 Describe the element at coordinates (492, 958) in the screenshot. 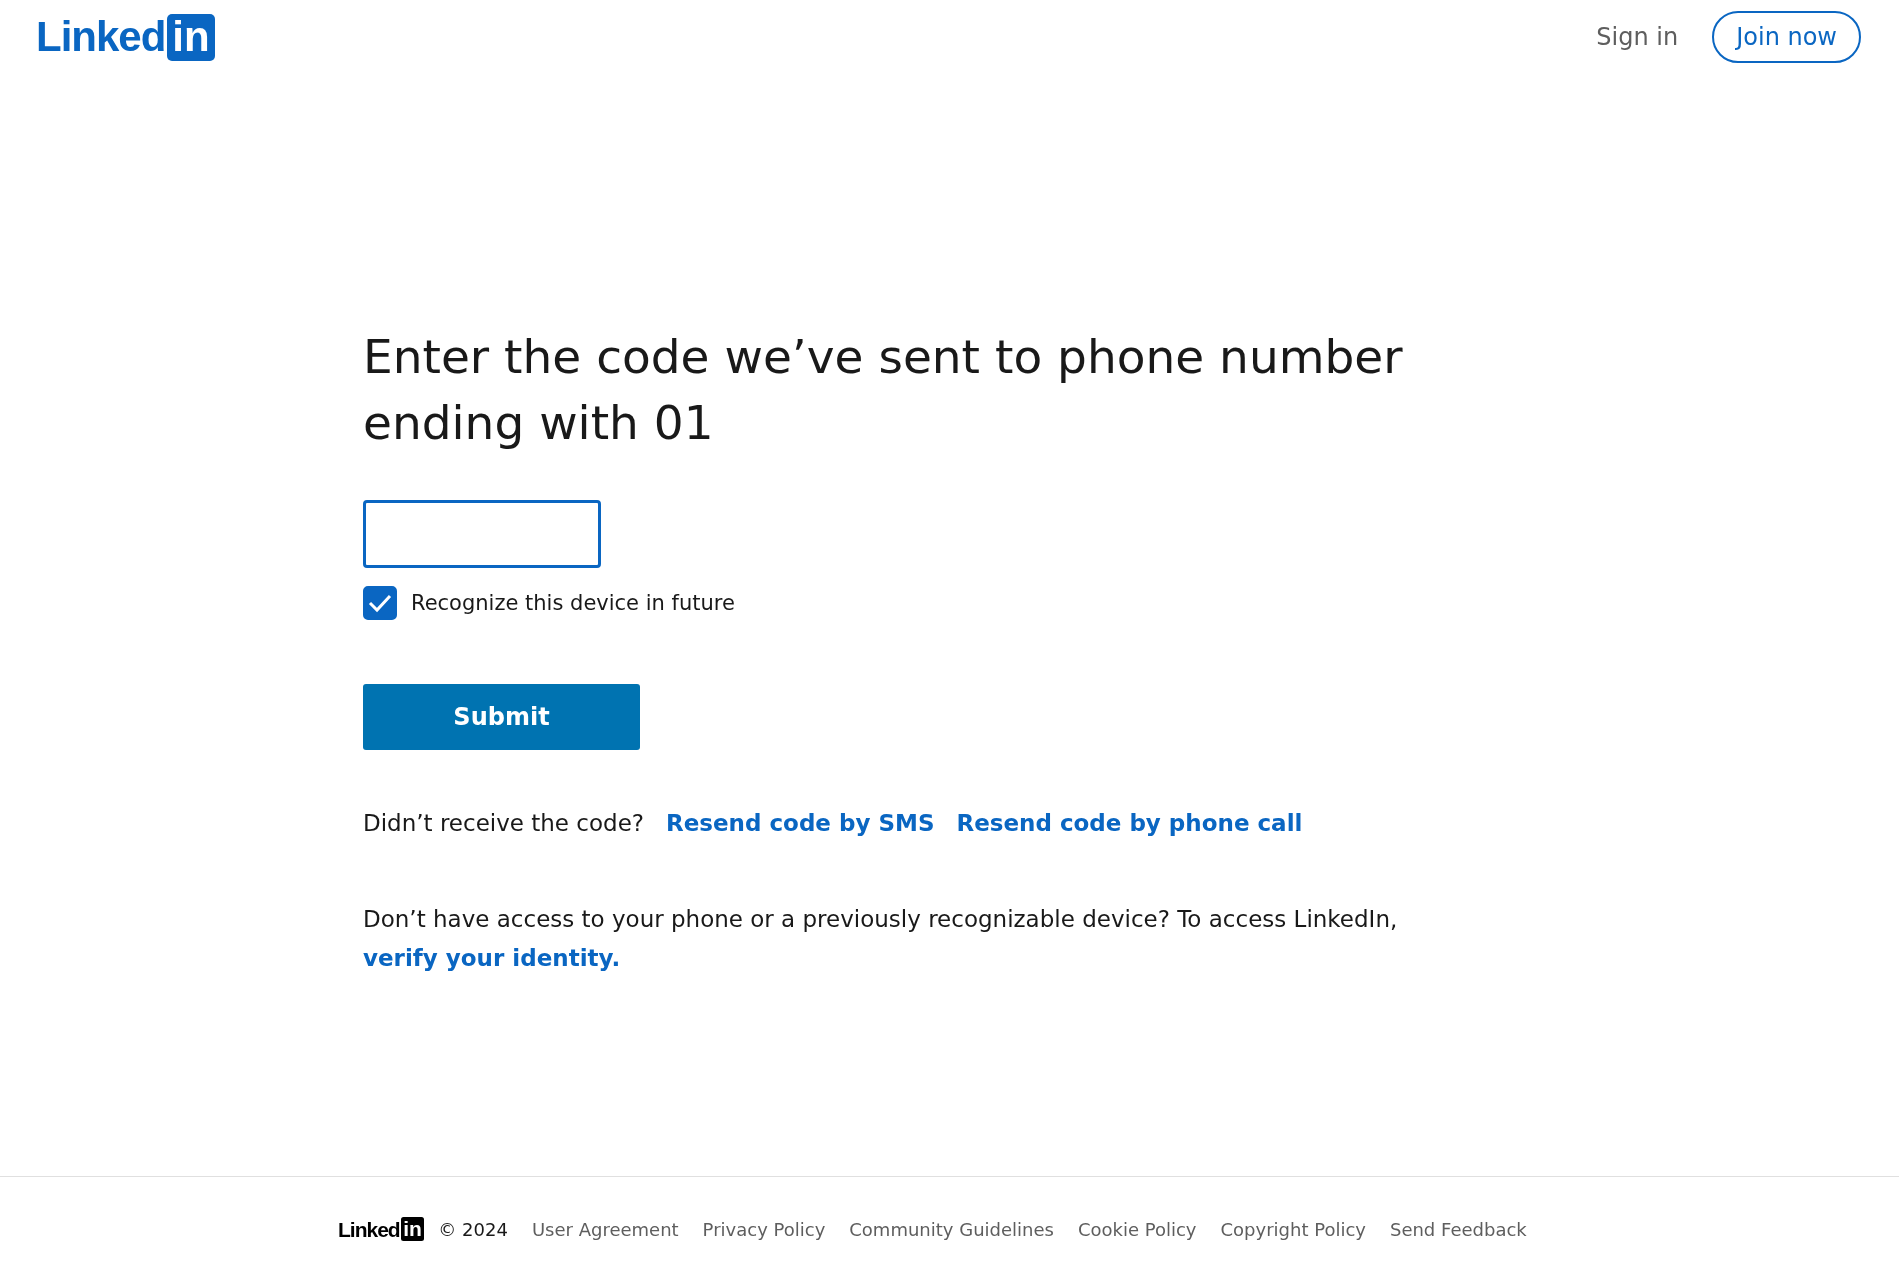

I see `verify-identity-link: verify your identity.` at that location.